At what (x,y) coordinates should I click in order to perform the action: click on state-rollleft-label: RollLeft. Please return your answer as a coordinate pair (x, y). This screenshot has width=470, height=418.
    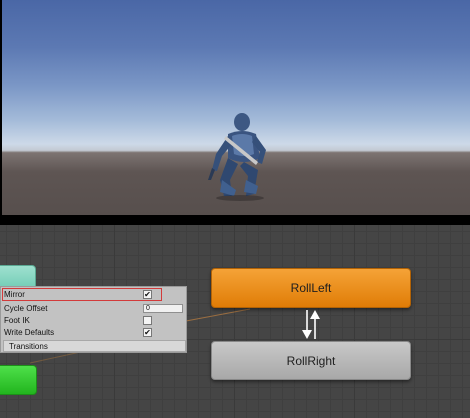
    Looking at the image, I should click on (311, 288).